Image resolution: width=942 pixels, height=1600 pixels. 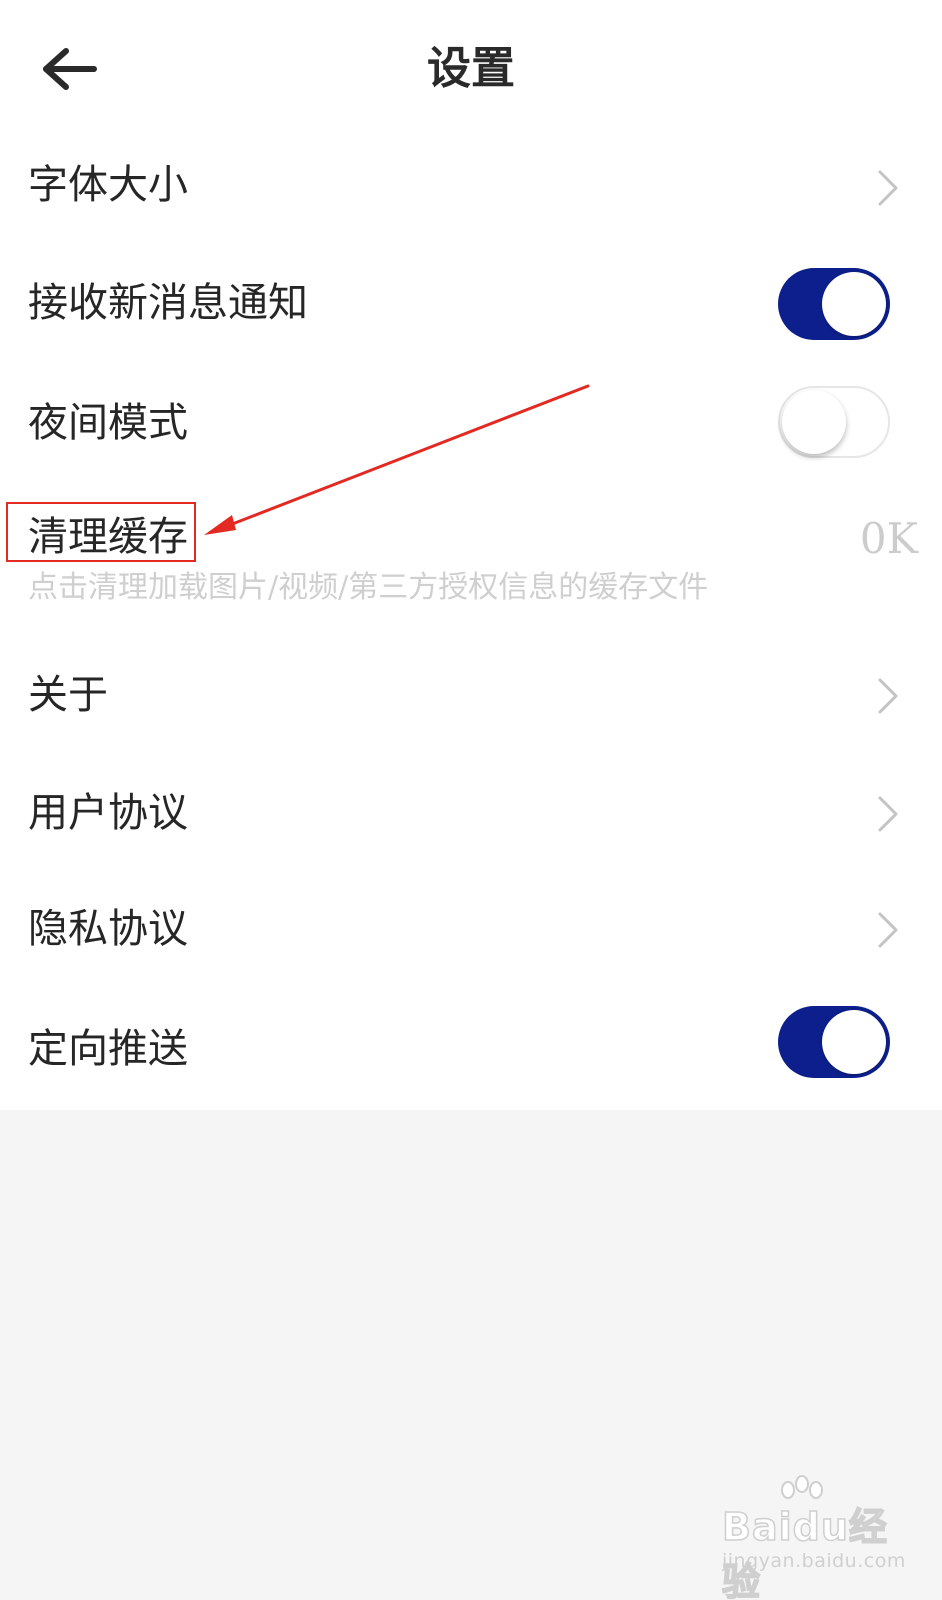 I want to click on setting-targeted-push: 定向推送, so click(x=471, y=1045).